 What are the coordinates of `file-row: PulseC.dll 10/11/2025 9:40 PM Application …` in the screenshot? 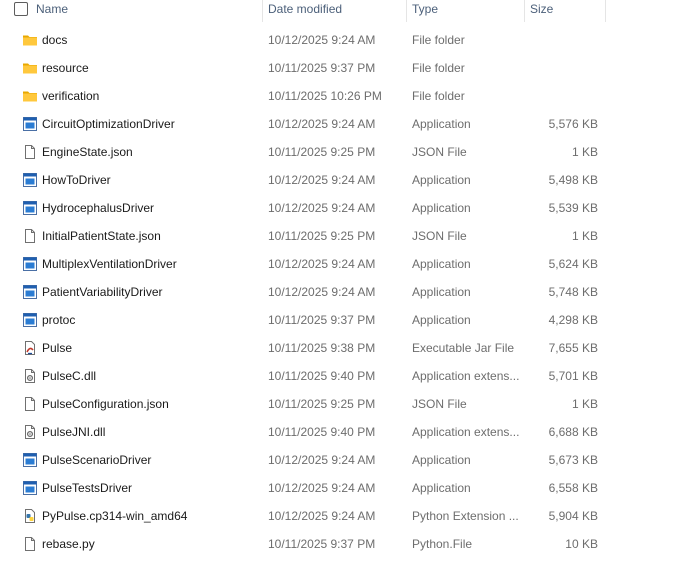 It's located at (303, 376).